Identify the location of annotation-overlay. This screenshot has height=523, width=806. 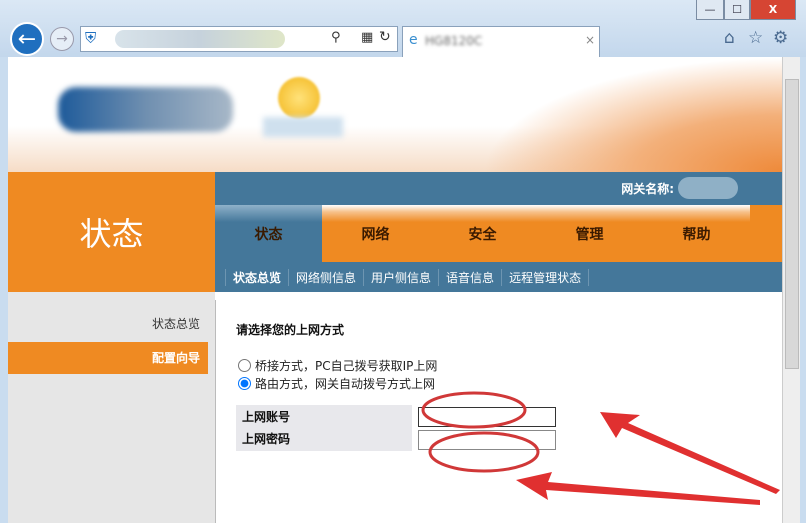
(600, 448).